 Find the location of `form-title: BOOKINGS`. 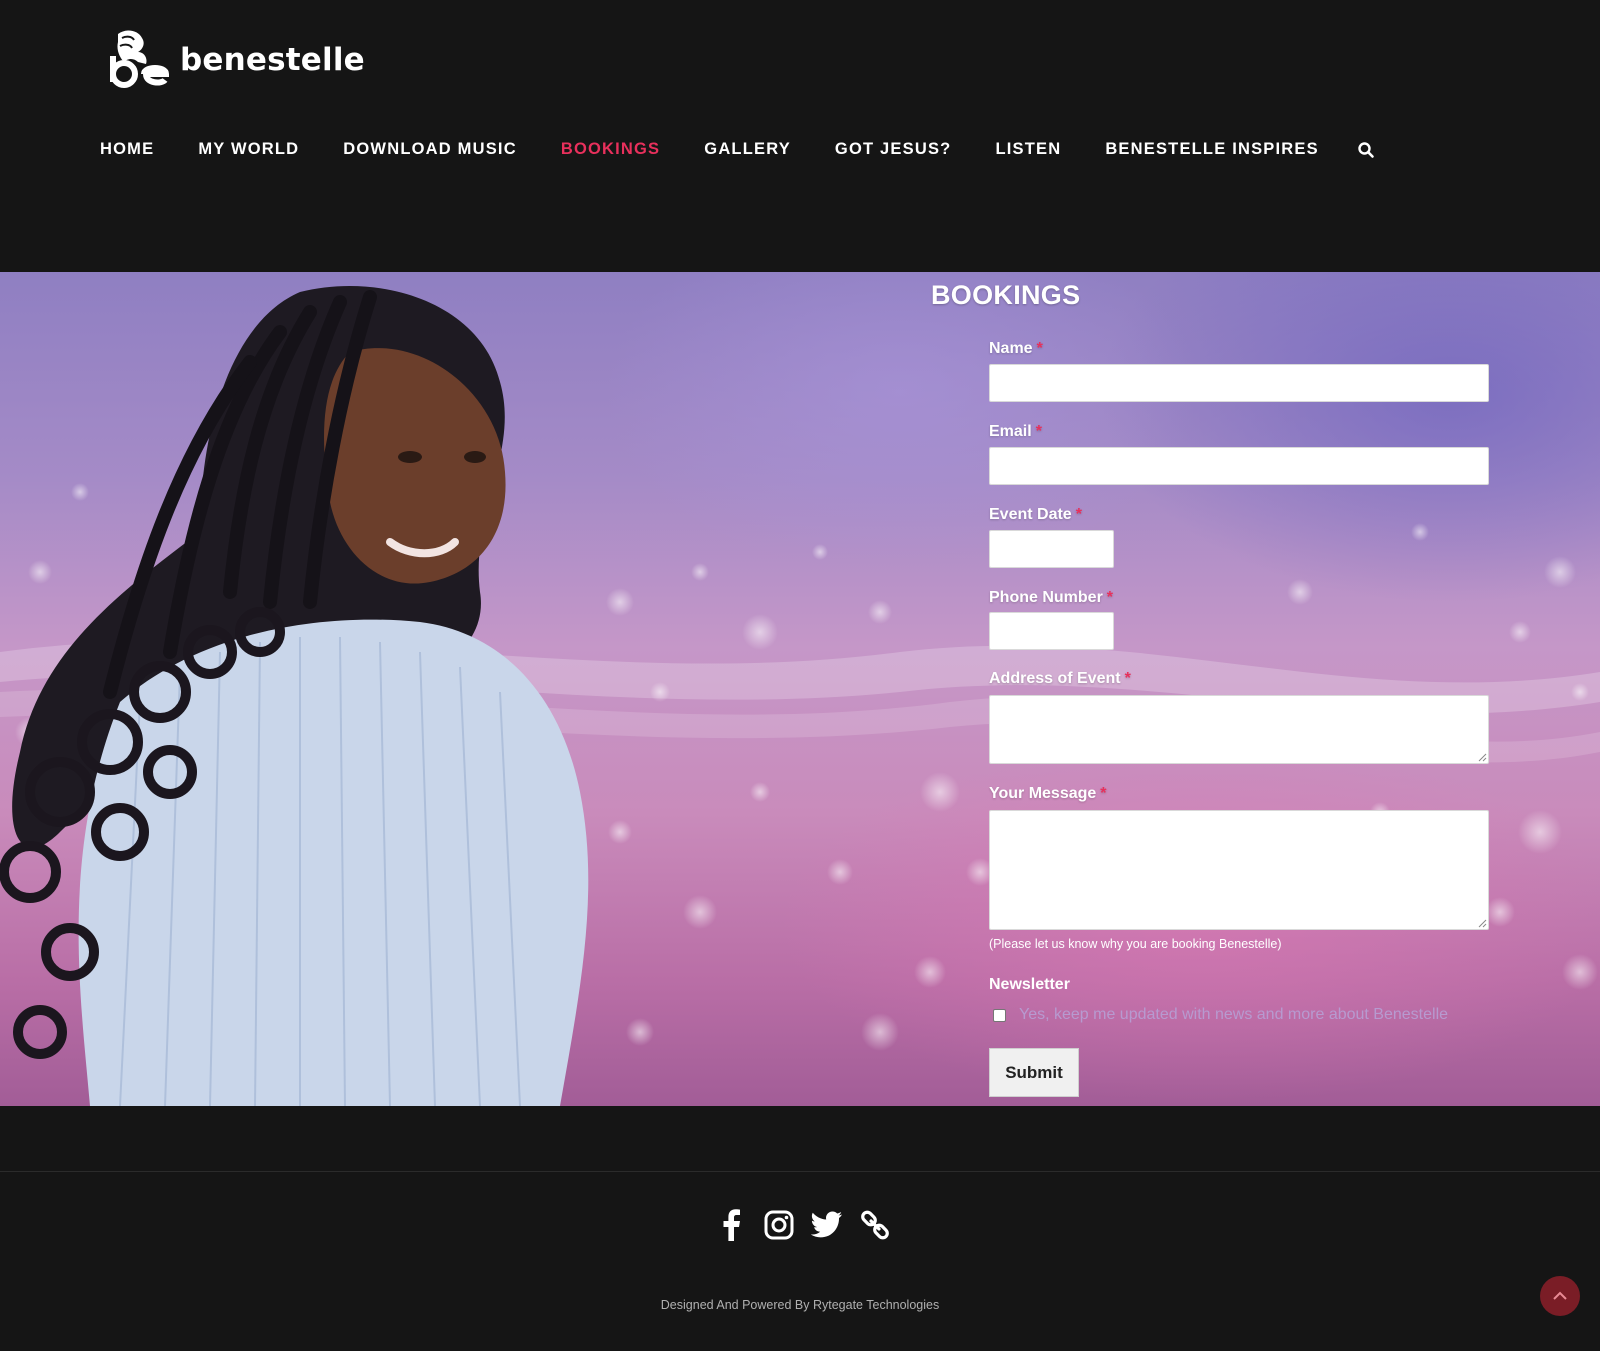

form-title: BOOKINGS is located at coordinates (1006, 295).